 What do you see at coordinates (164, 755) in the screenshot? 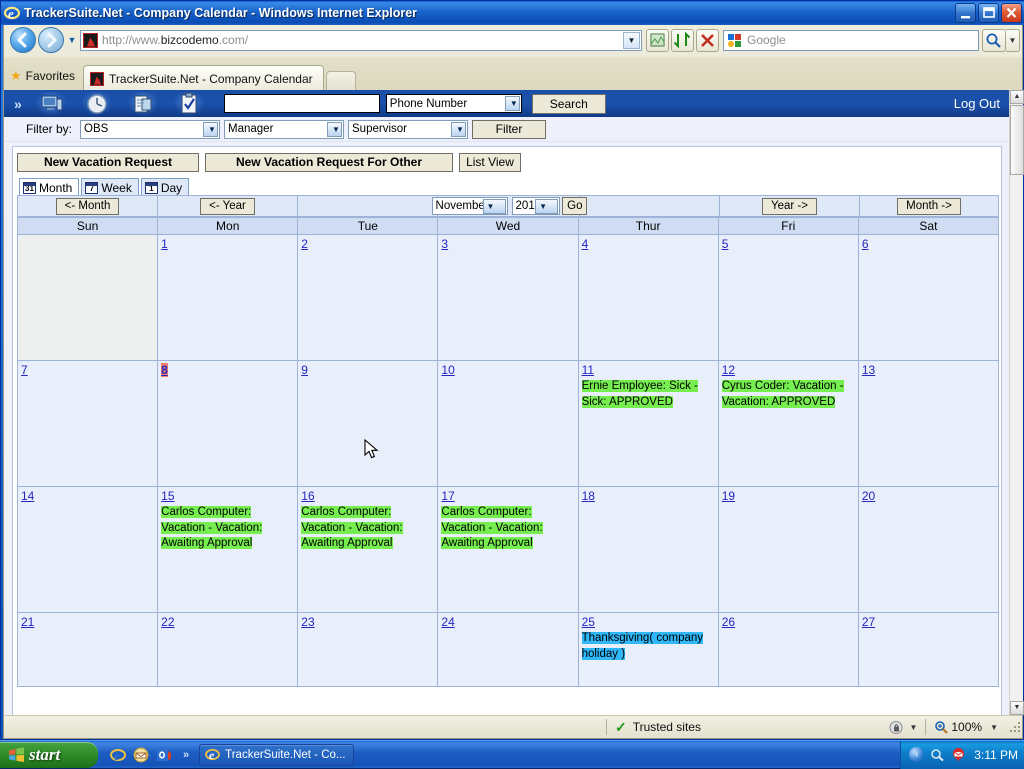
I see `outlook-quick-icon` at bounding box center [164, 755].